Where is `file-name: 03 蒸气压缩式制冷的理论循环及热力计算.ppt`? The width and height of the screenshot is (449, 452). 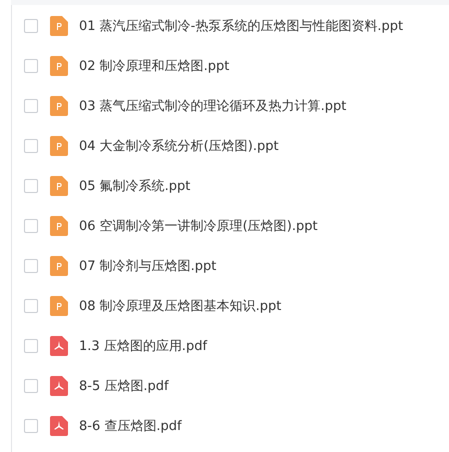 file-name: 03 蒸气压缩式制冷的理论循环及热力计算.ppt is located at coordinates (212, 106).